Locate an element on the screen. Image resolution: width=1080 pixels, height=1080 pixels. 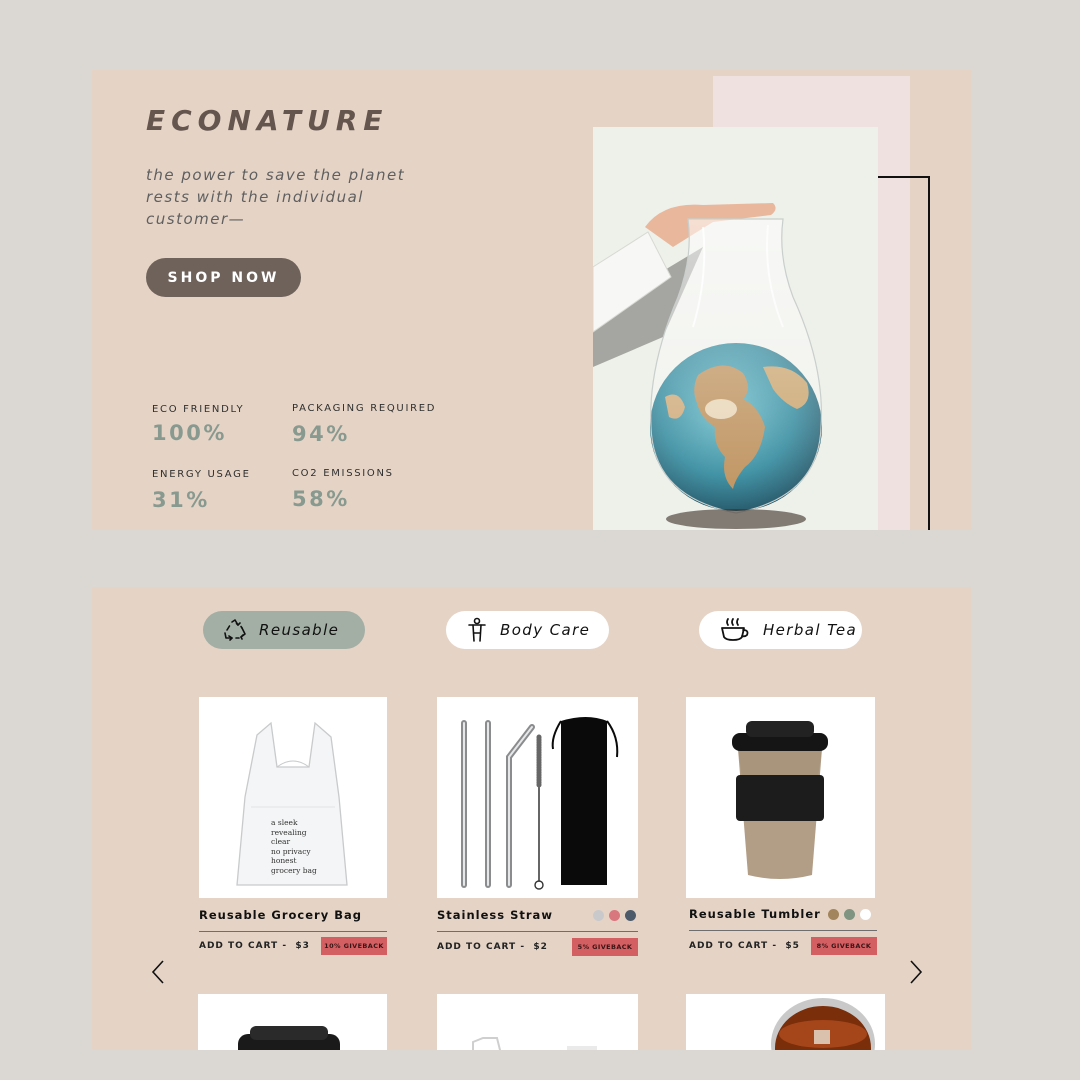
bag-print-line: honest is located at coordinates (284, 860).